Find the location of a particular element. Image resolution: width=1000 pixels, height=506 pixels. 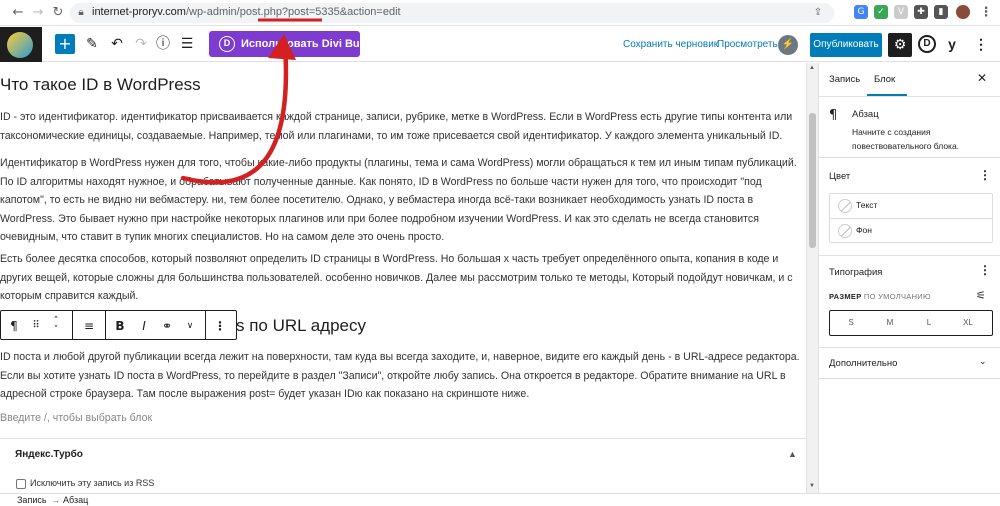

align-left-icon: ≡ is located at coordinates (89, 326).